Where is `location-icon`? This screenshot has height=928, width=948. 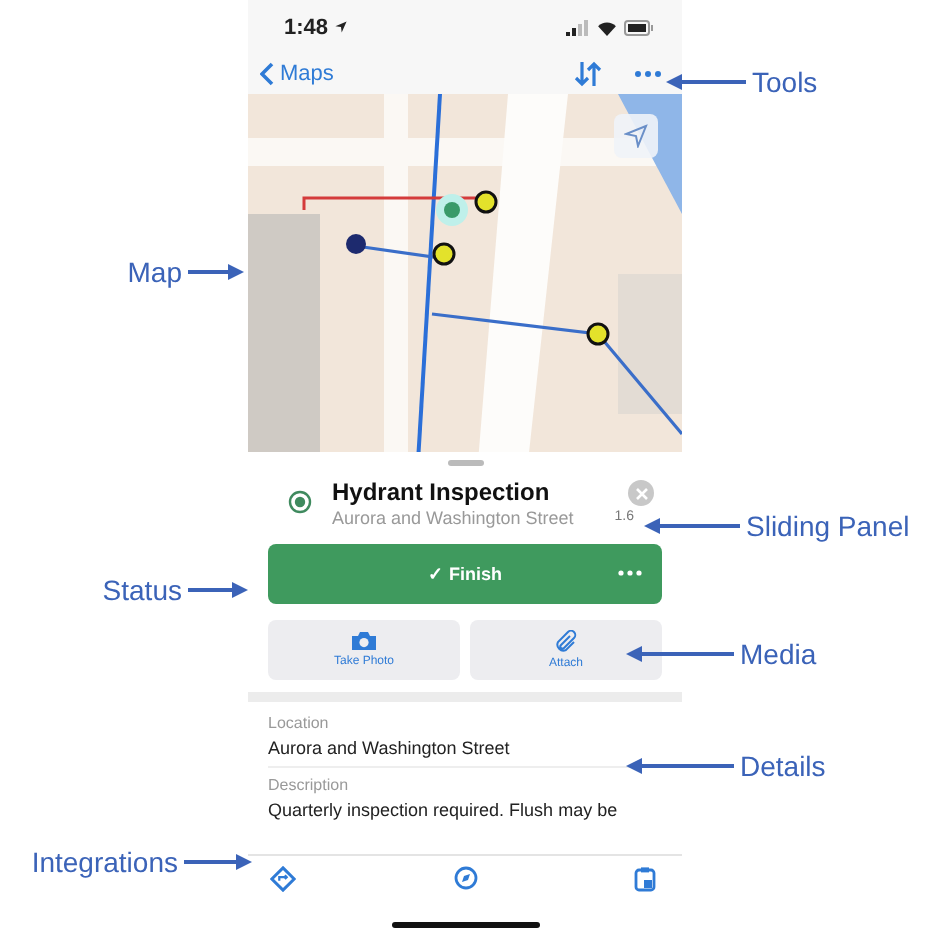 location-icon is located at coordinates (341, 27).